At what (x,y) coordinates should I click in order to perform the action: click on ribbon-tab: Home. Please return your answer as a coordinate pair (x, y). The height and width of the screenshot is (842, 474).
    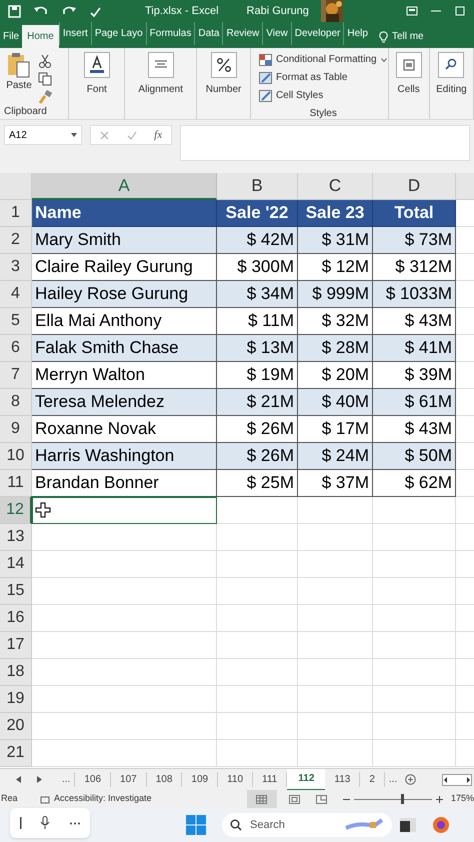
    Looking at the image, I should click on (40, 36).